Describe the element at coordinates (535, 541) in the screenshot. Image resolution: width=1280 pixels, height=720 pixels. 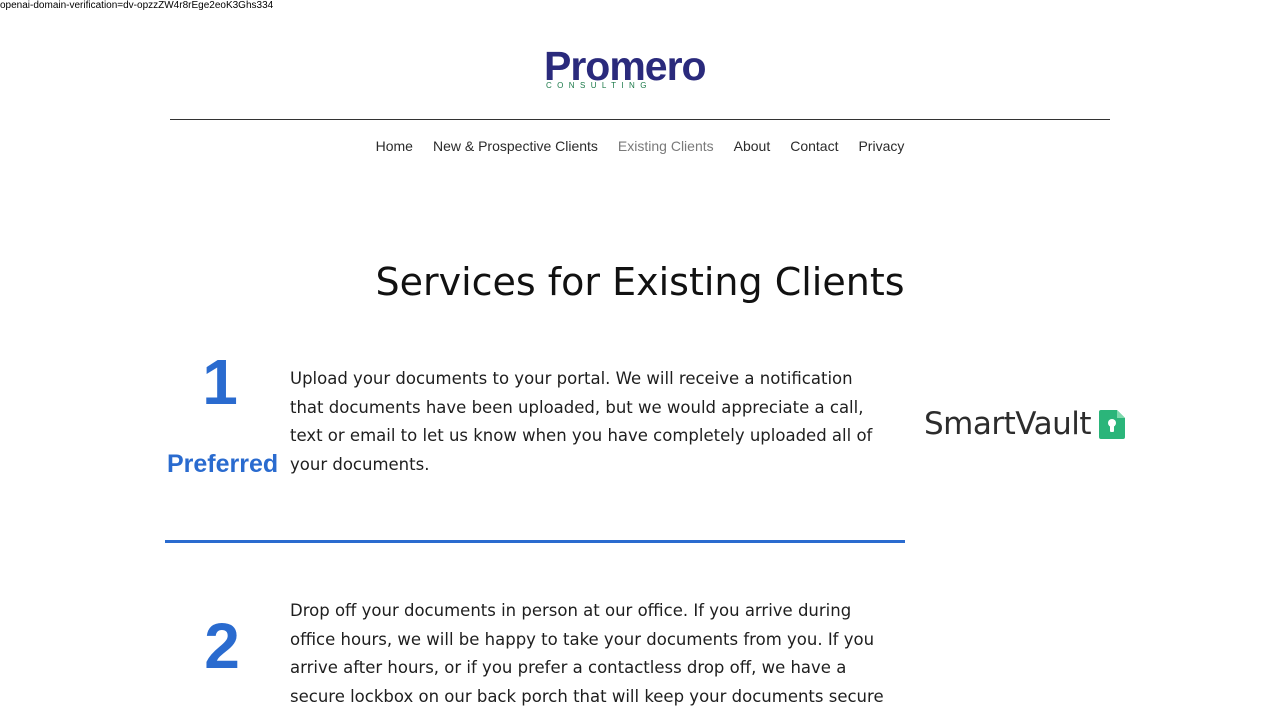
I see `section-divider` at that location.